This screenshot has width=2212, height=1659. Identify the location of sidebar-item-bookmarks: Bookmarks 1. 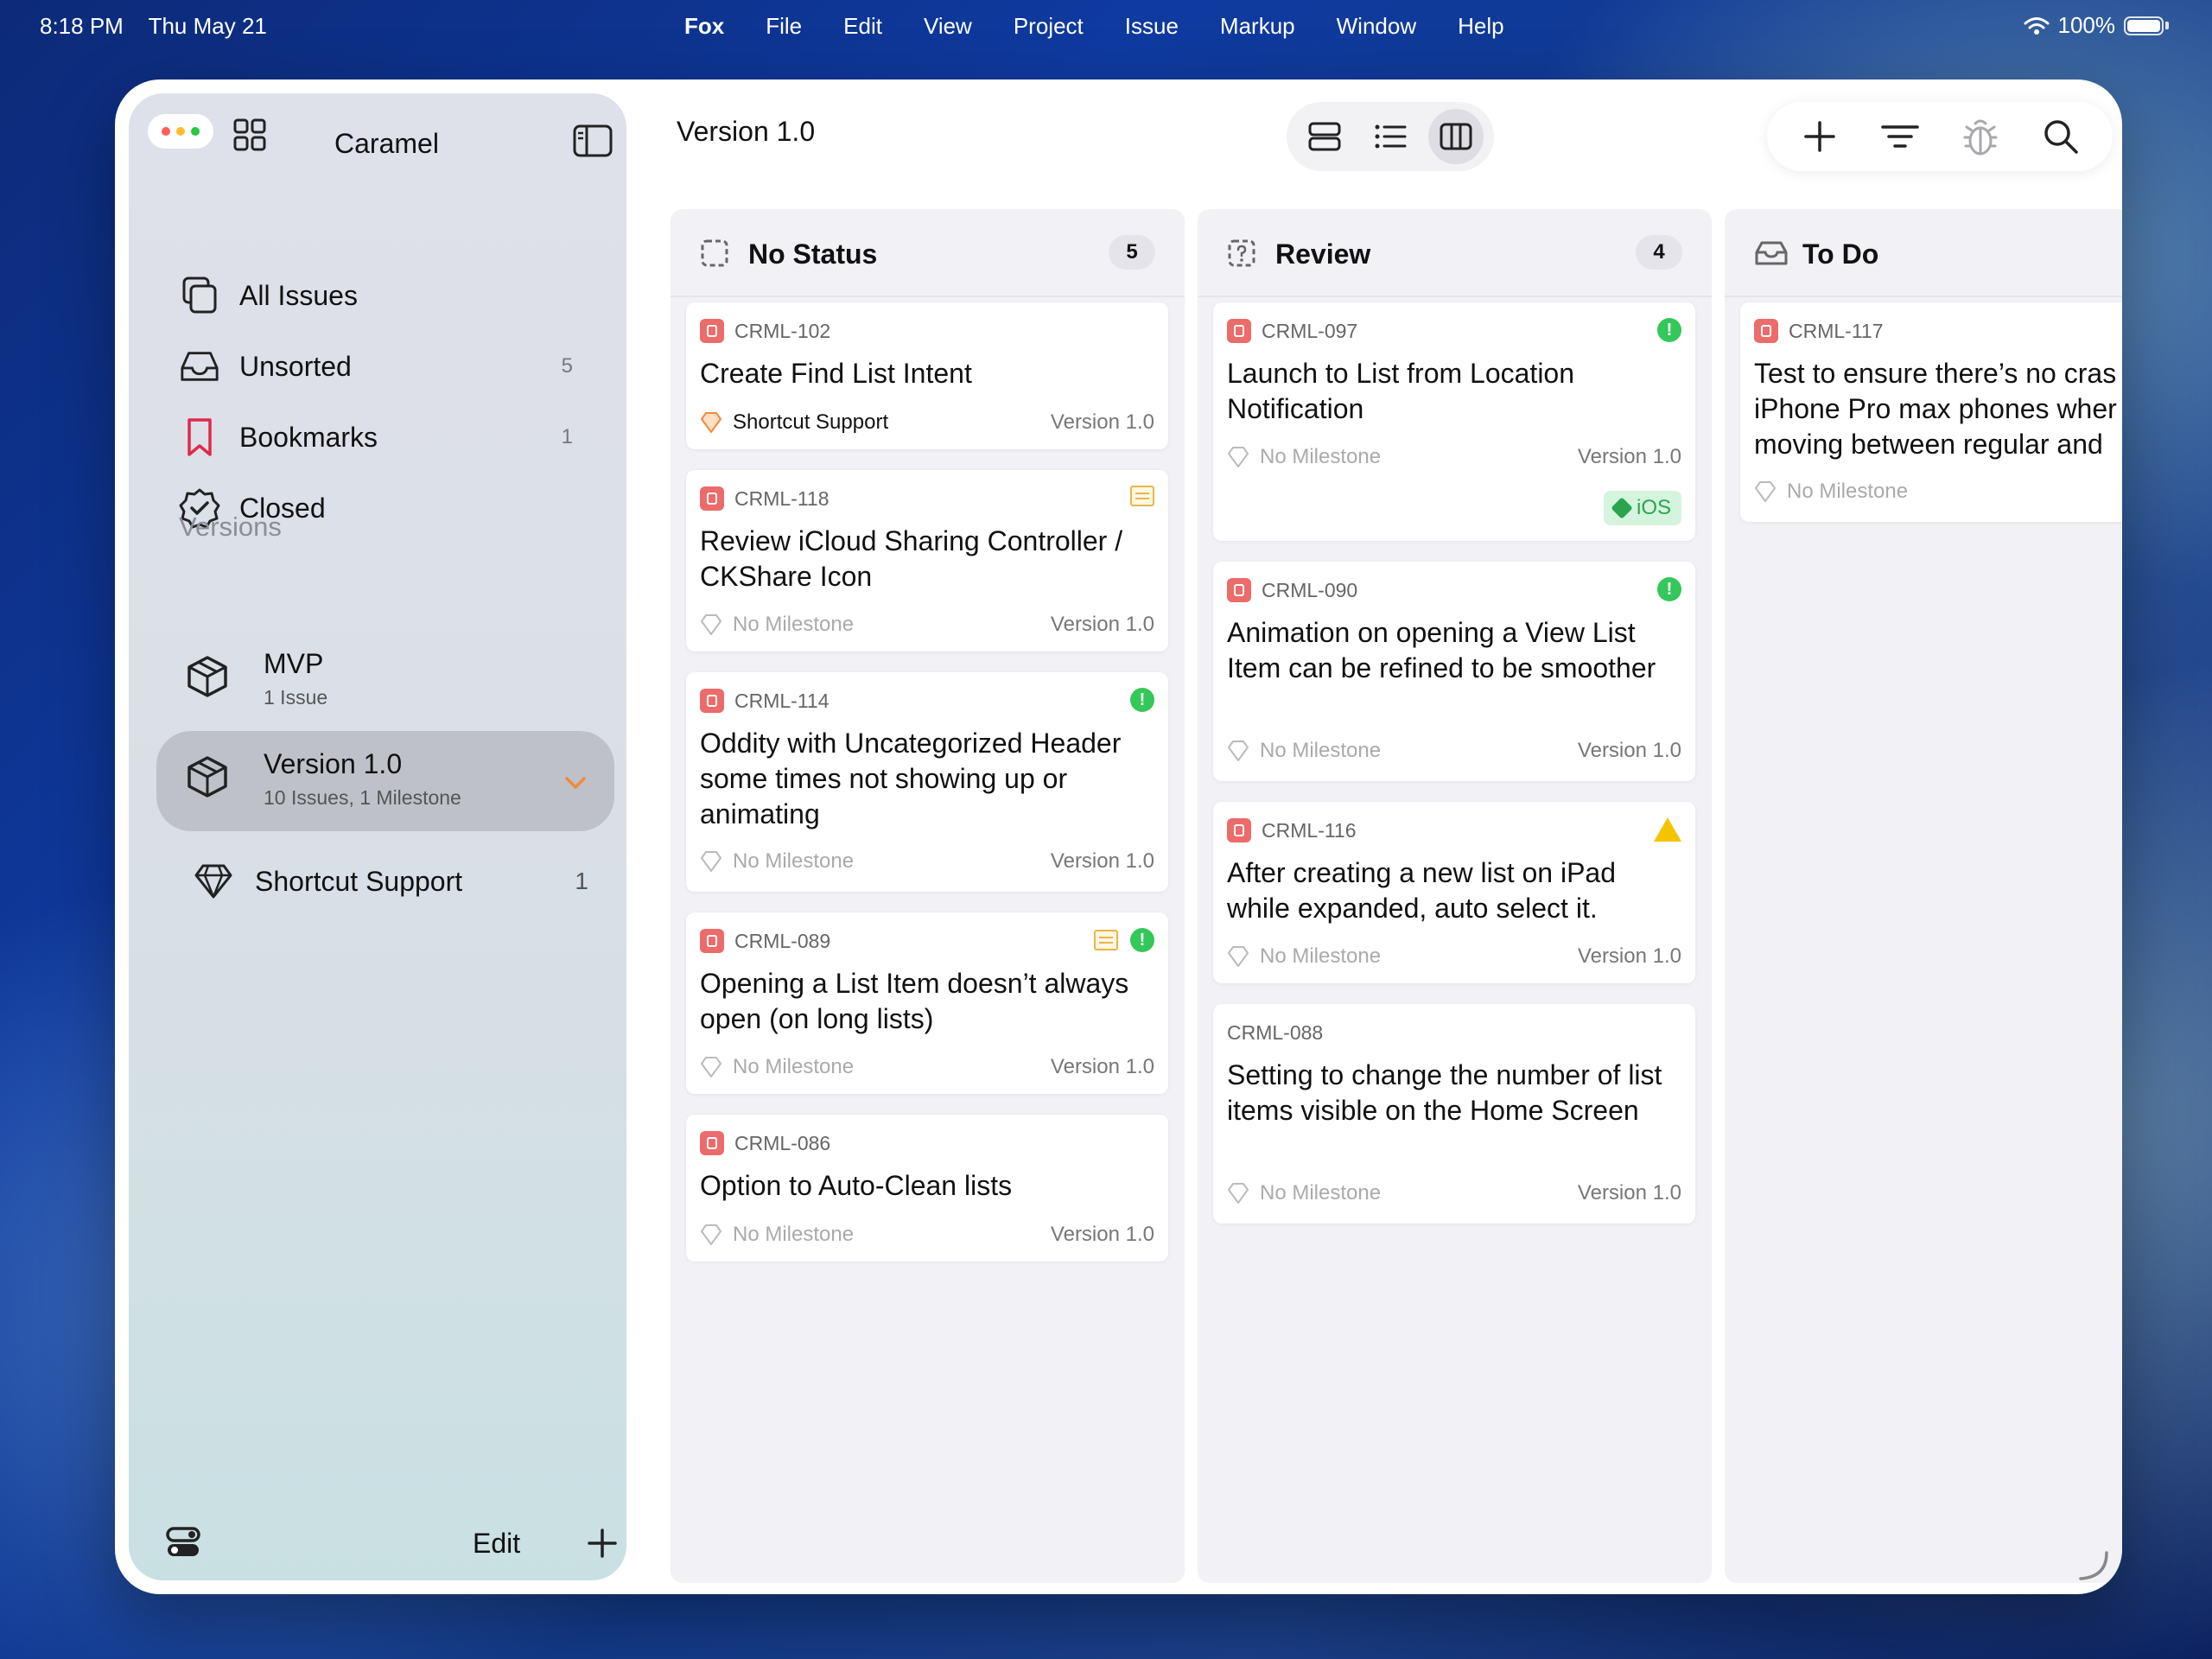
(386, 437).